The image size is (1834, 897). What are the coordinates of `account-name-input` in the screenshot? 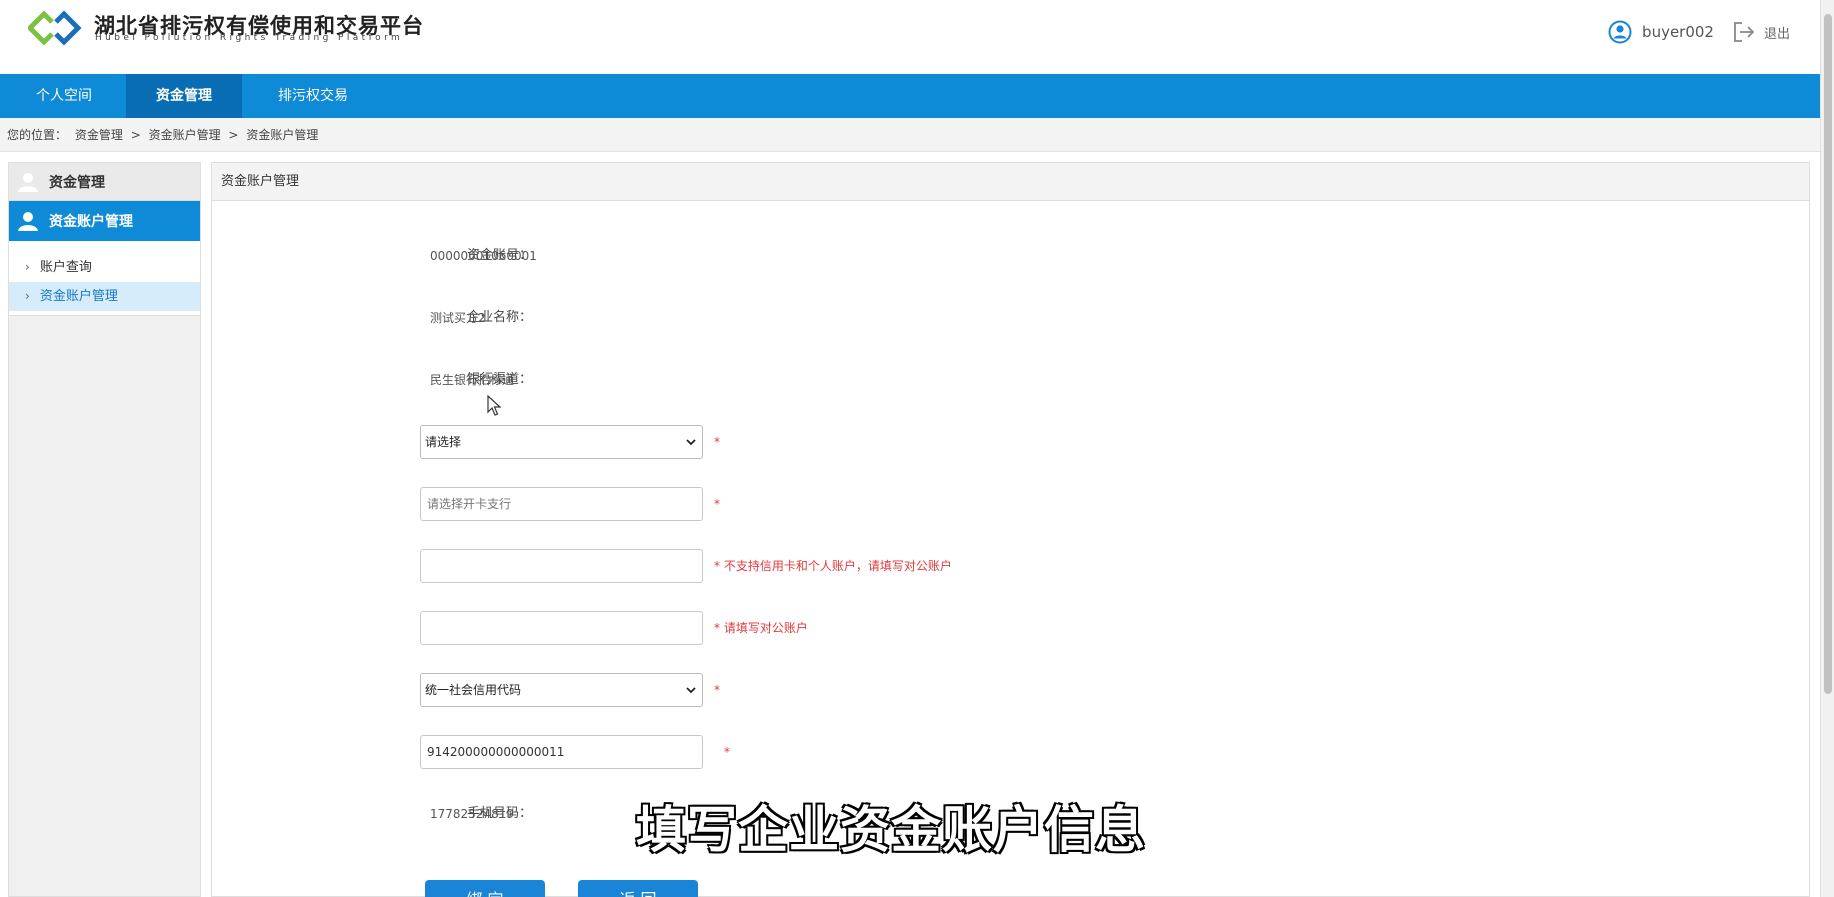 It's located at (561, 628).